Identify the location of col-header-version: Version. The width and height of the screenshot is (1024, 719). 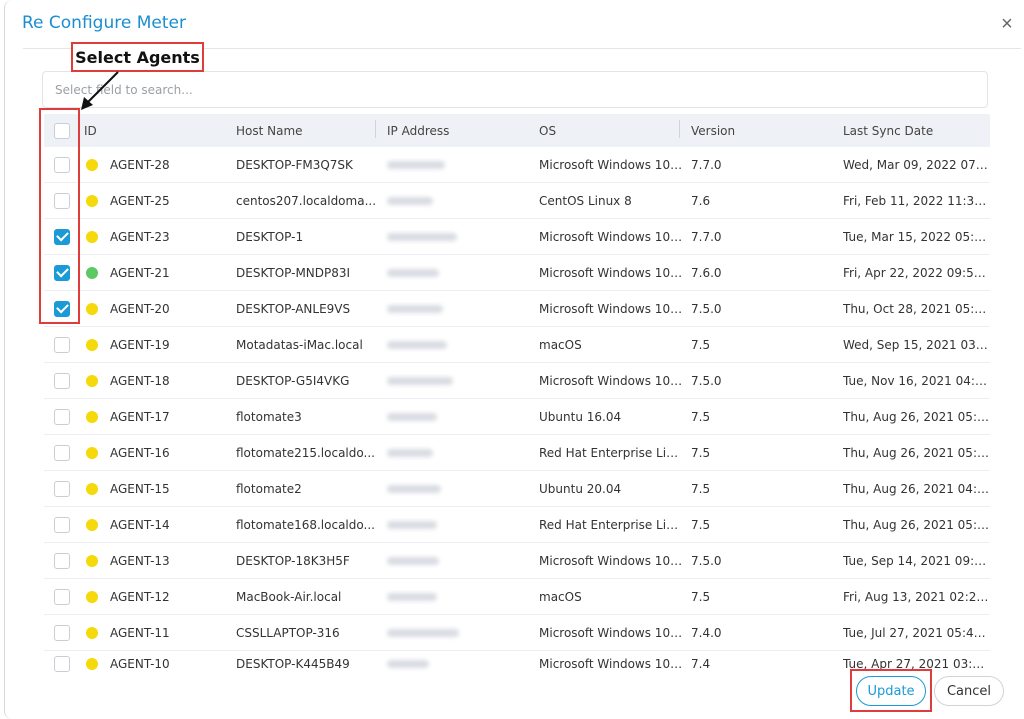
(713, 131).